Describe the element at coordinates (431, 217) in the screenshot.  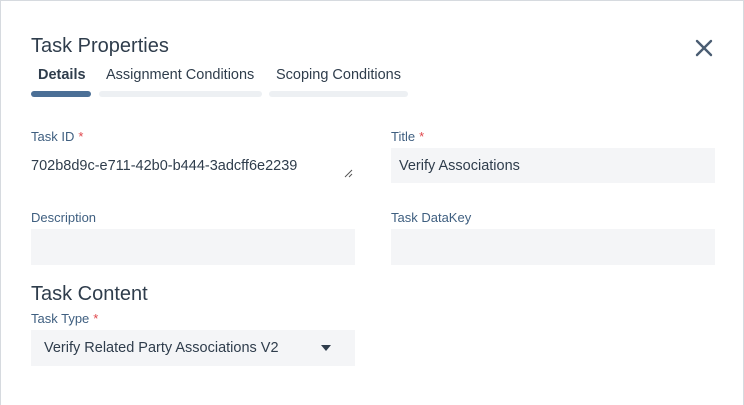
I see `task-datakey-label: Task DataKey` at that location.